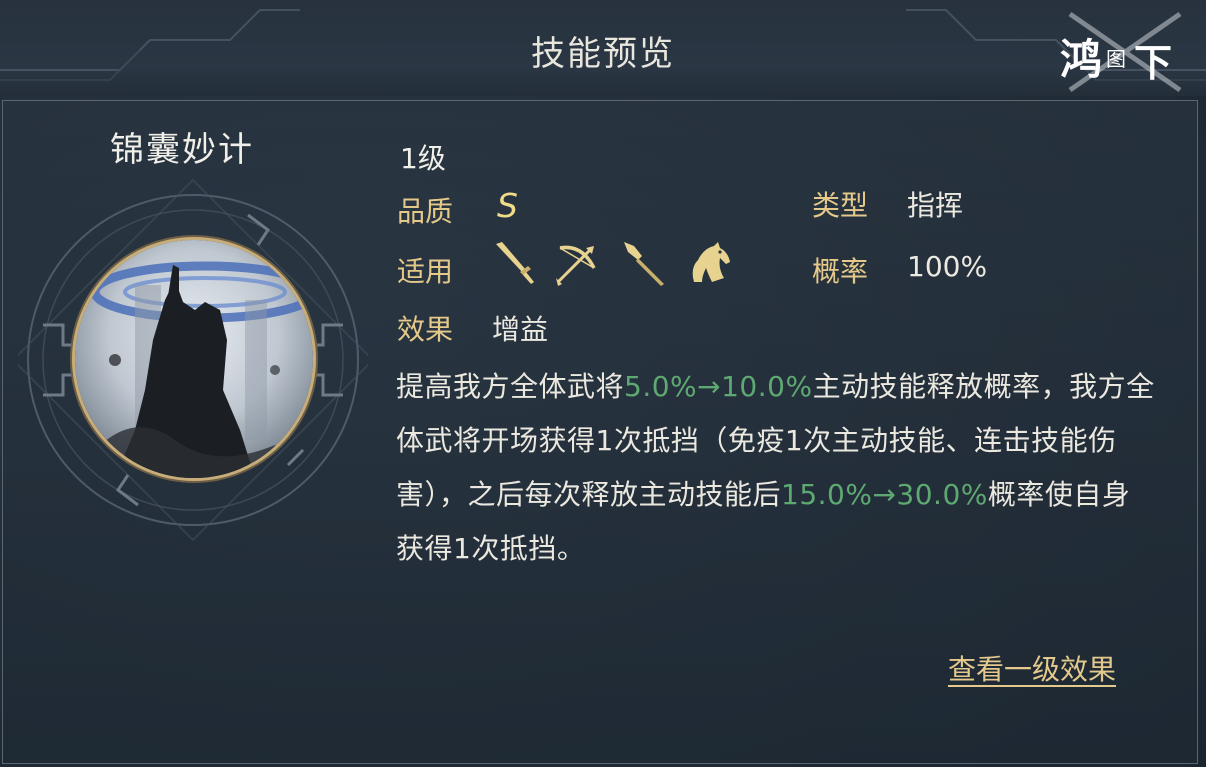 This screenshot has width=1206, height=767. Describe the element at coordinates (576, 265) in the screenshot. I see `bow-icon` at that location.